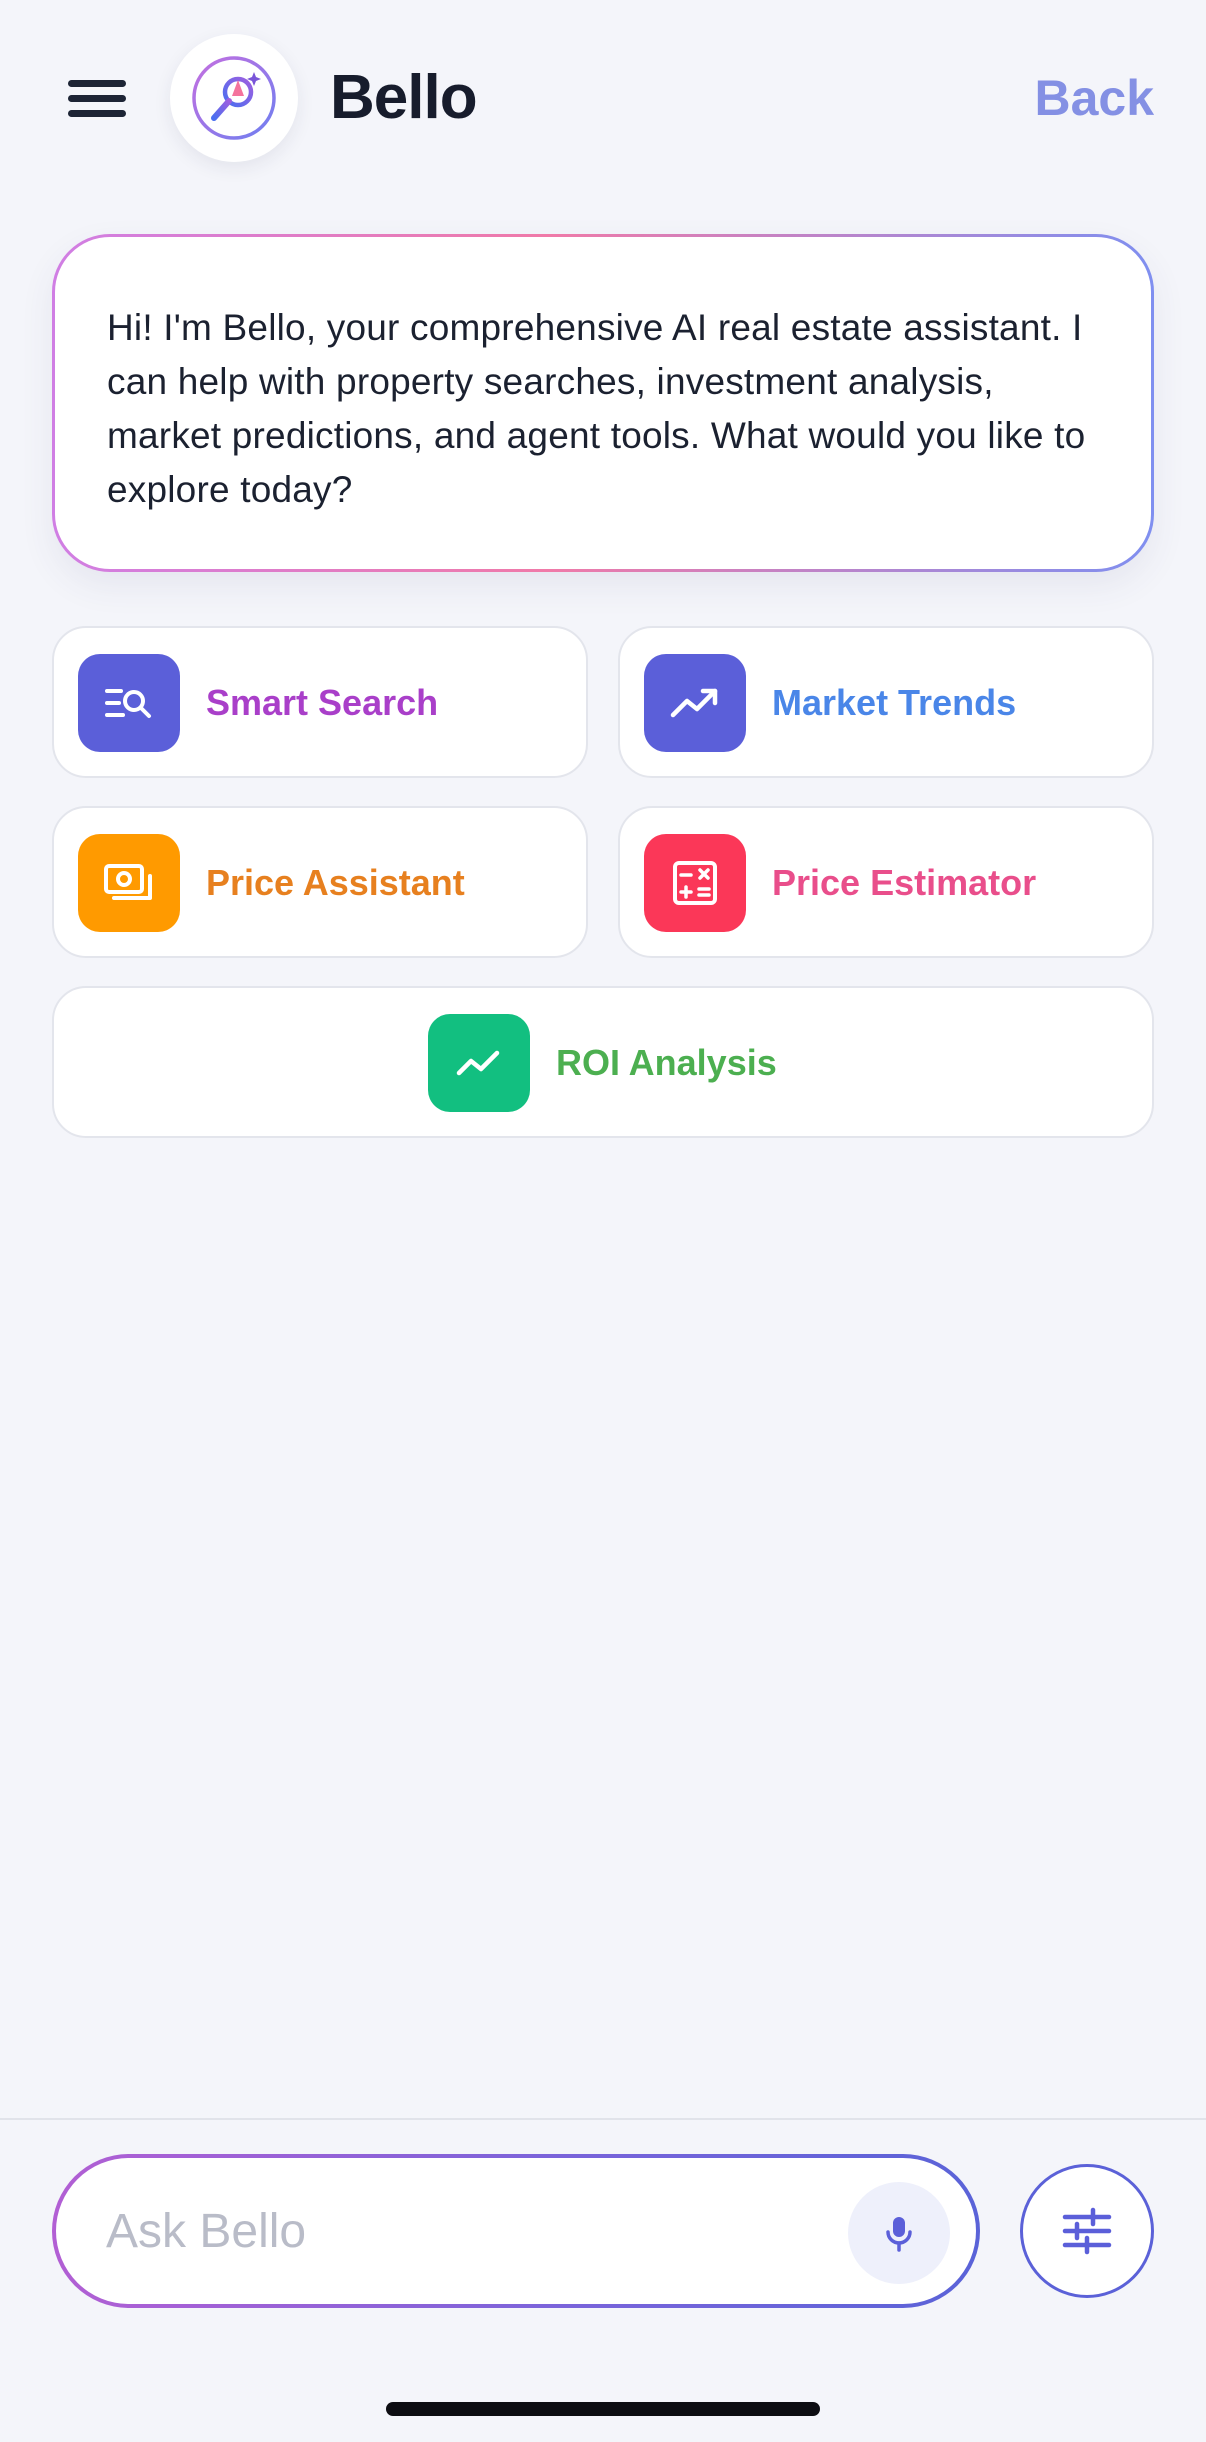  What do you see at coordinates (666, 1062) in the screenshot?
I see `roi-analysis-label: ROI Analysis` at bounding box center [666, 1062].